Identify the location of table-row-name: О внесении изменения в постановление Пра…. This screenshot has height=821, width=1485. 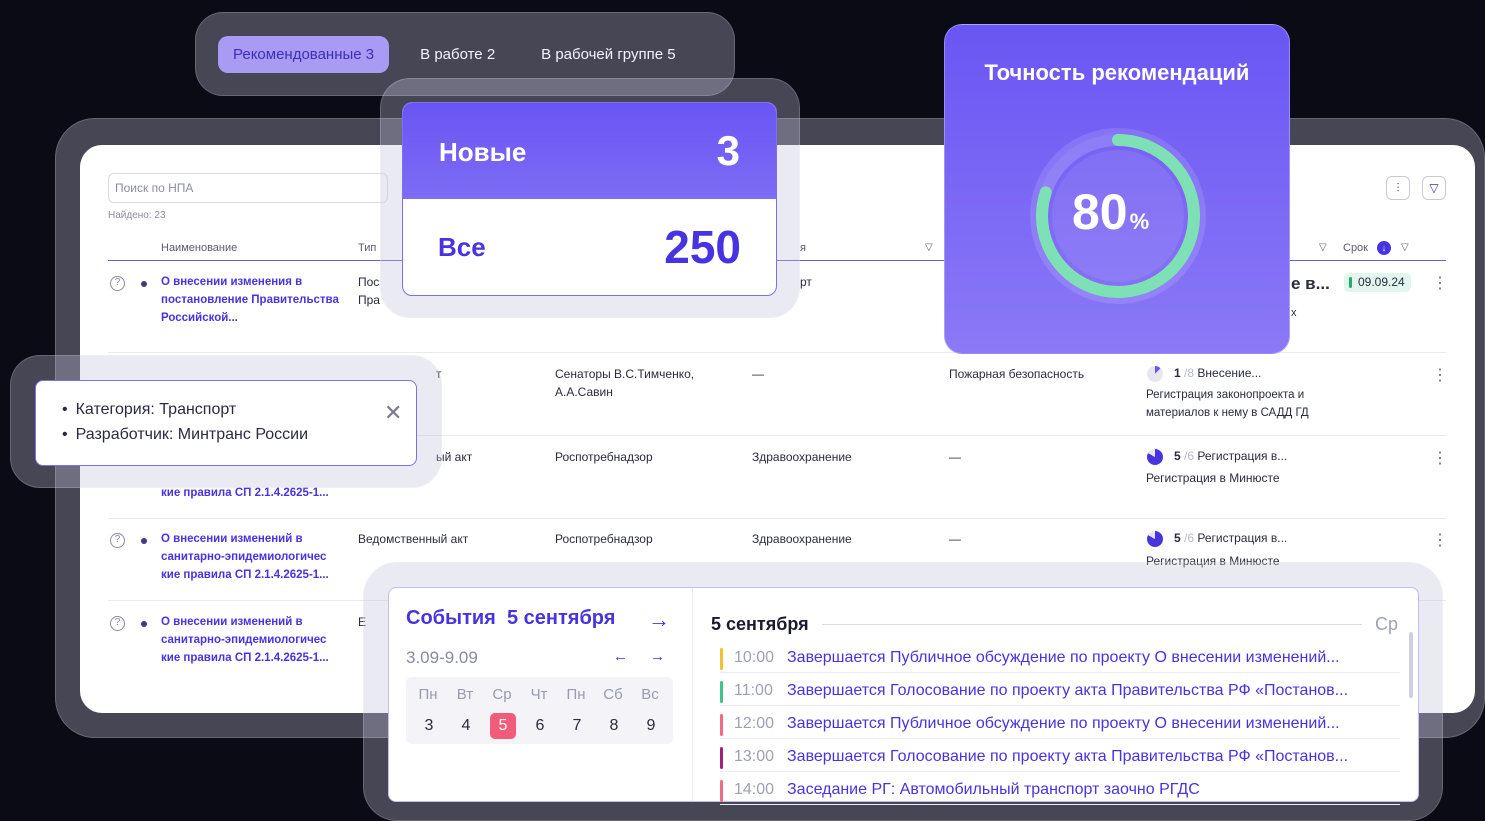
(253, 300).